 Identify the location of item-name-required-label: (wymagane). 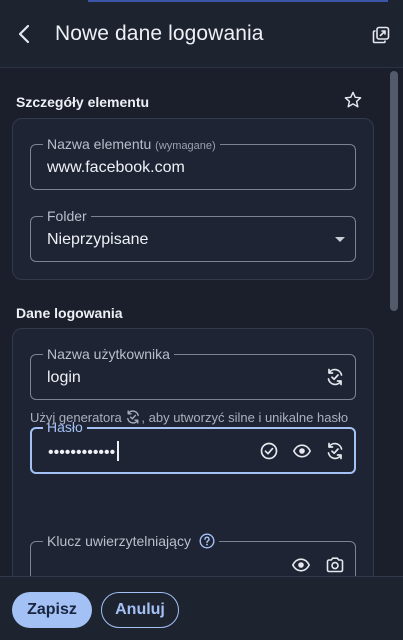
(185, 146).